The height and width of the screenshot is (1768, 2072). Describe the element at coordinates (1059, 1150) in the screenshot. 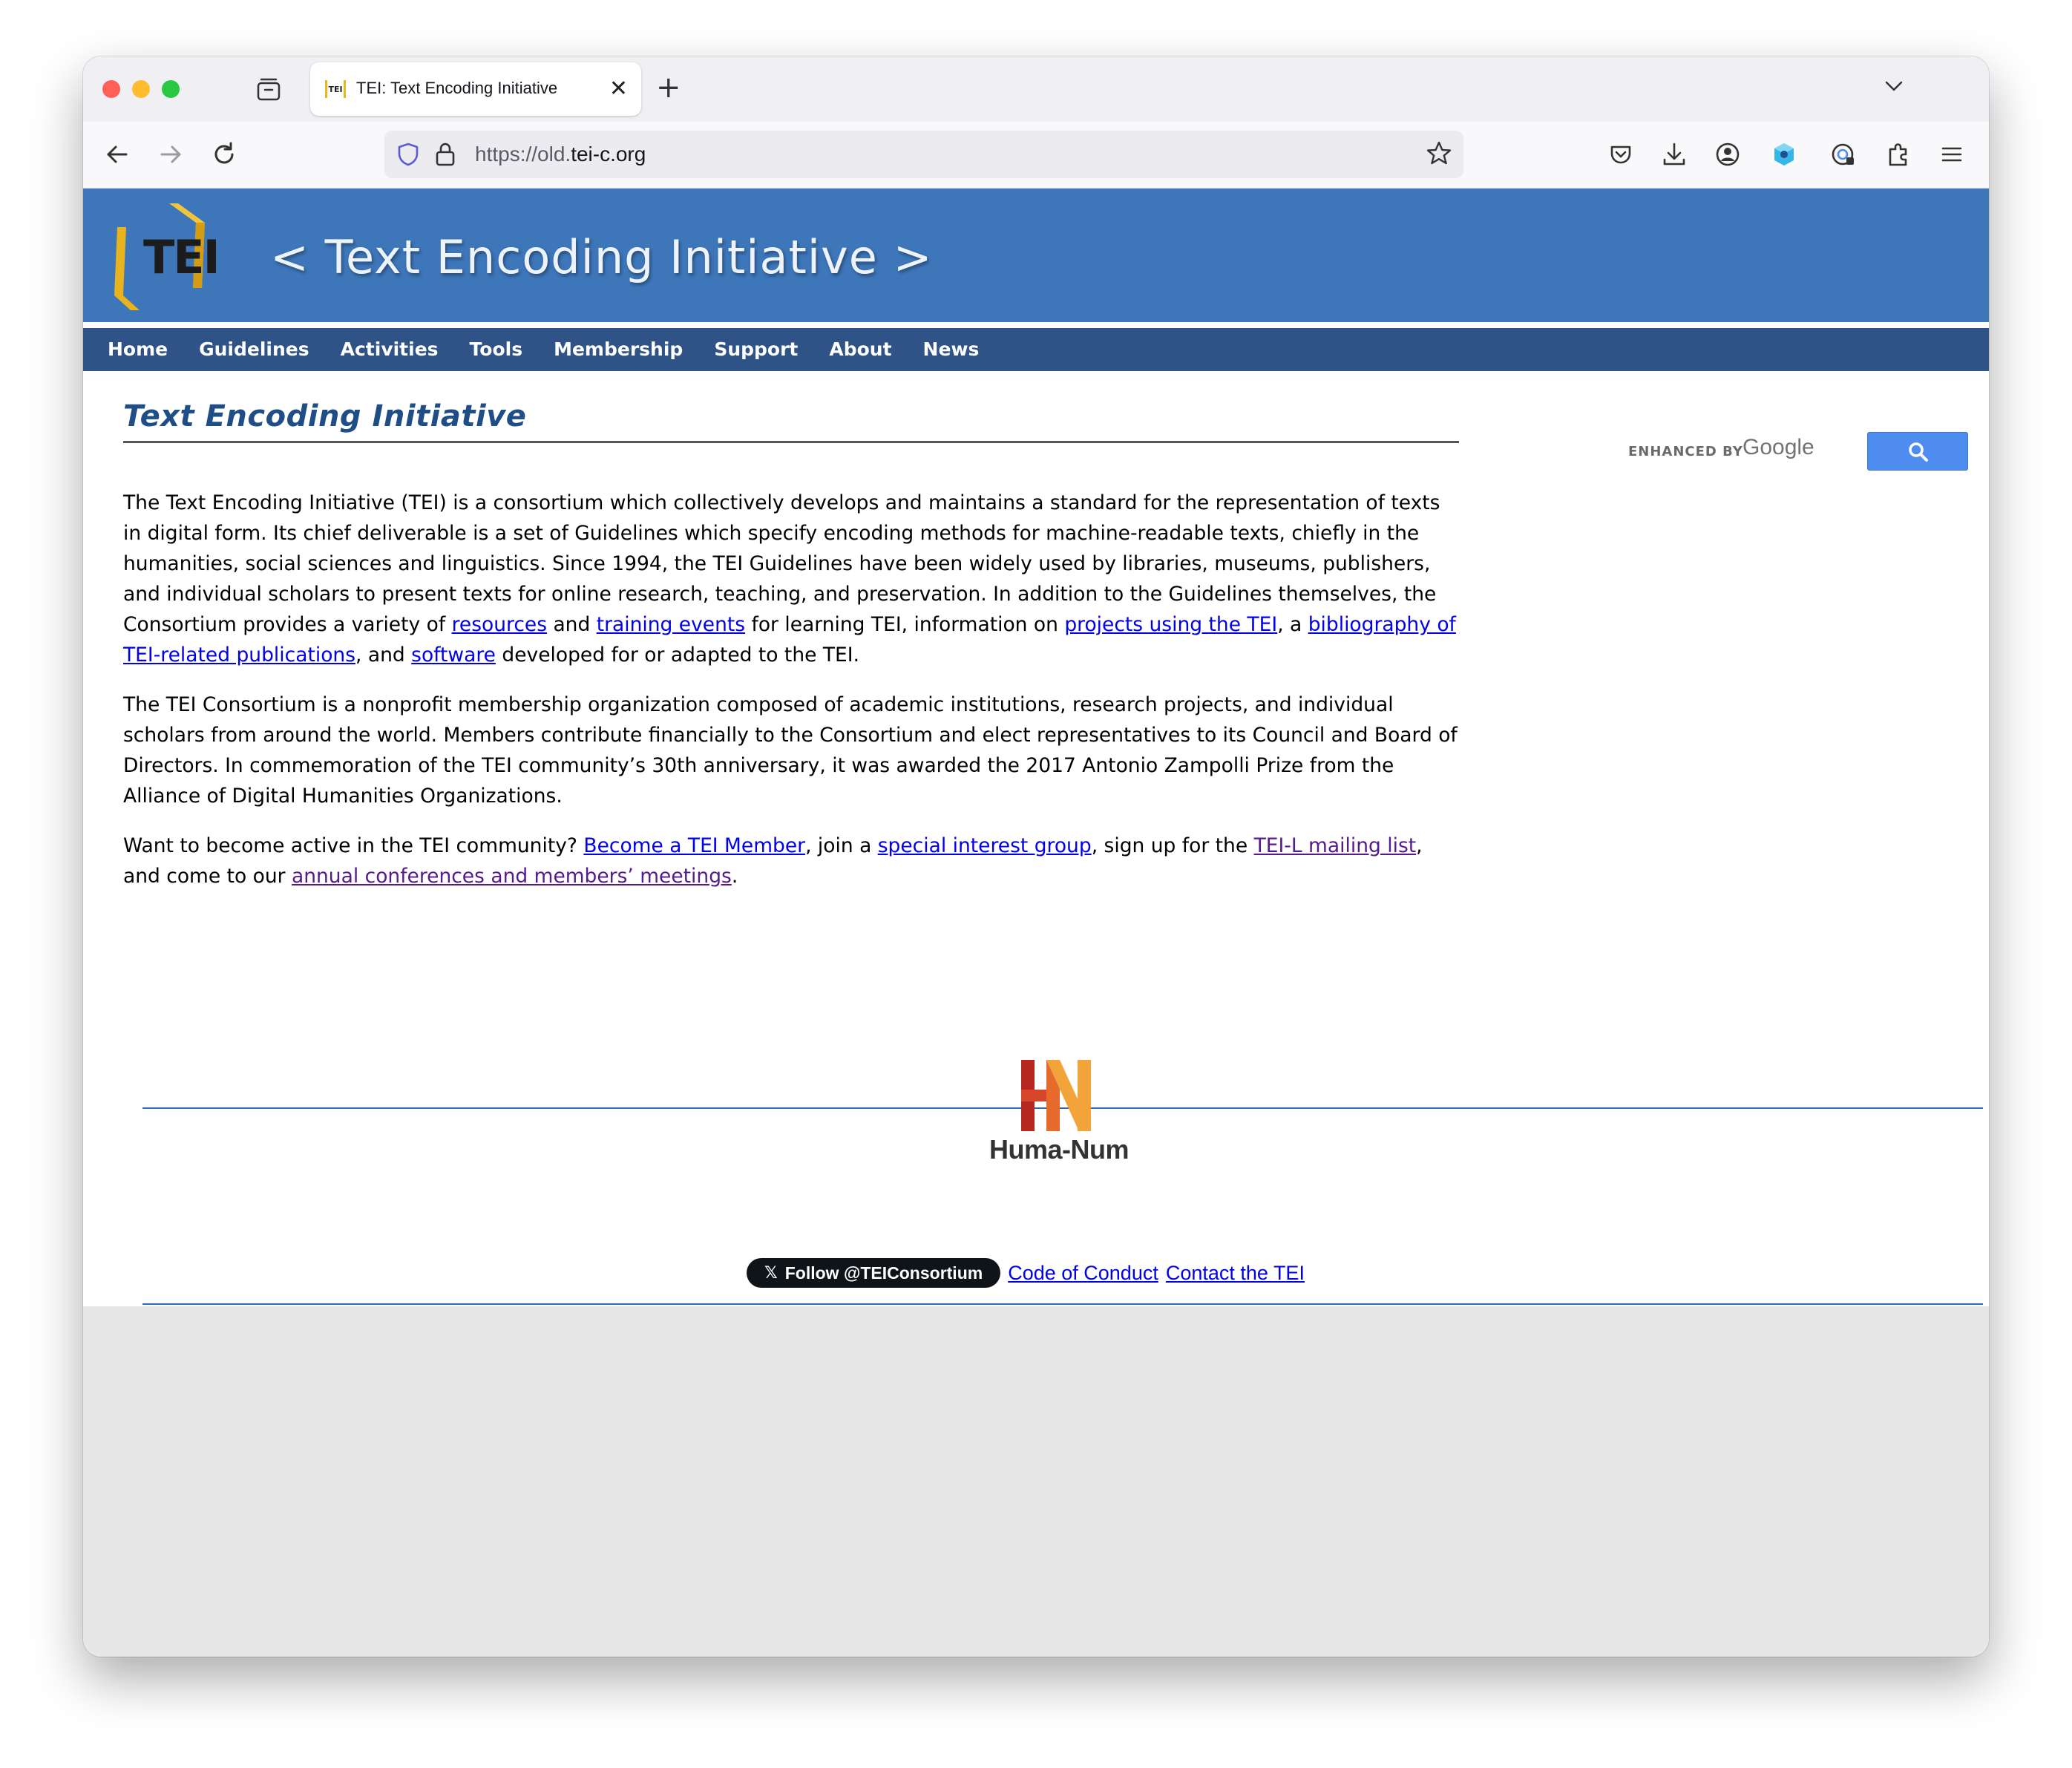

I see `huma-num-text: Huma-Num` at that location.